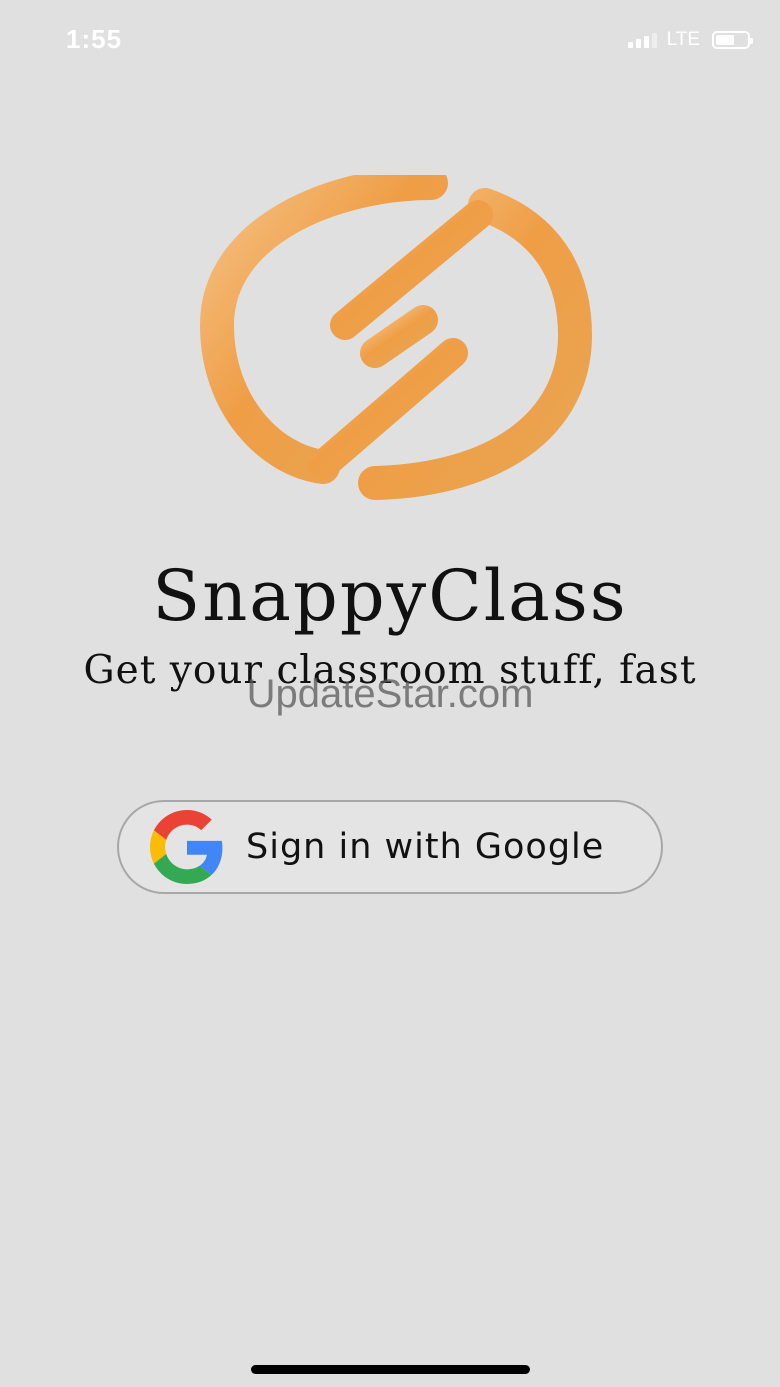  What do you see at coordinates (390, 40) in the screenshot?
I see `status-bar: 1:55 LTE` at bounding box center [390, 40].